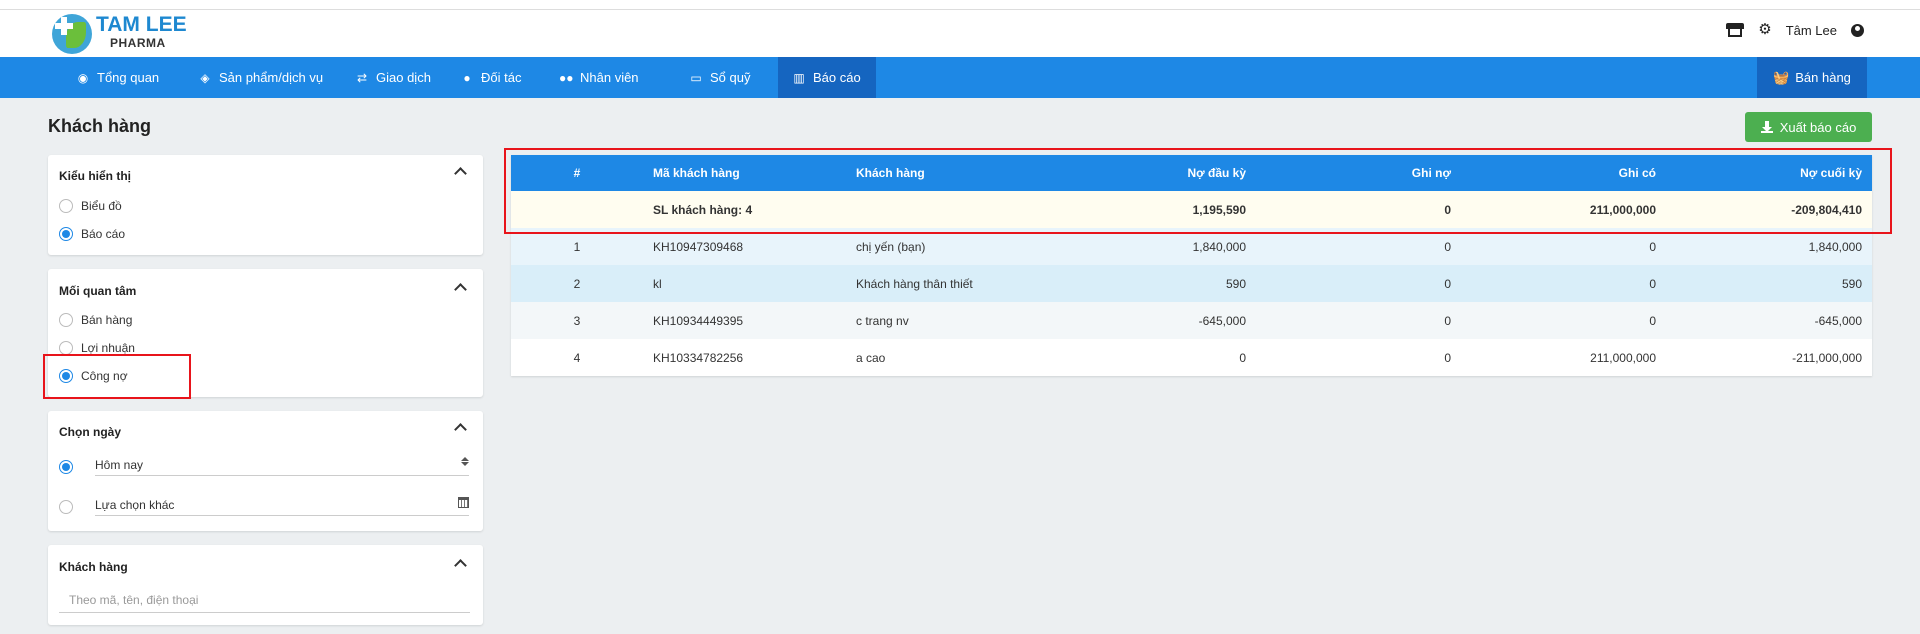  Describe the element at coordinates (271, 77) in the screenshot. I see `nav-label: Sản phẩm/dịch vụ` at that location.